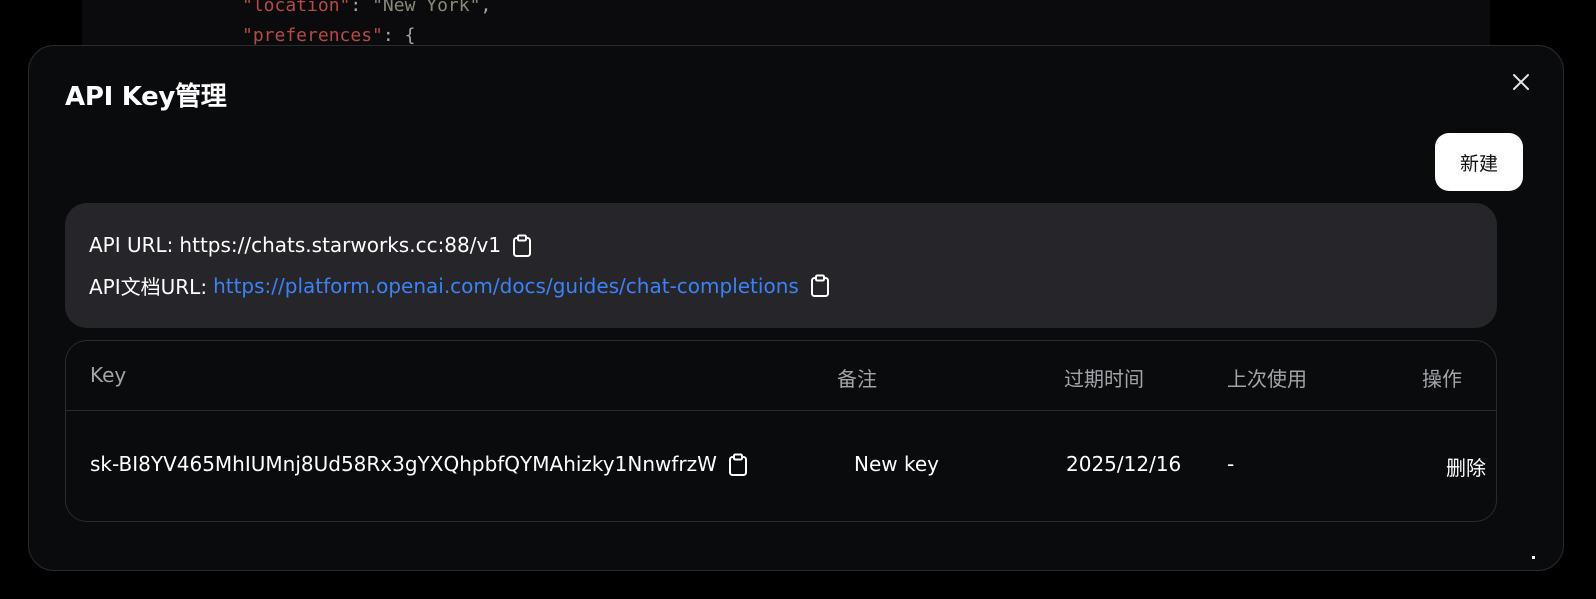 This screenshot has width=1596, height=599. I want to click on code-line: "location": "New York",, so click(366, 10).